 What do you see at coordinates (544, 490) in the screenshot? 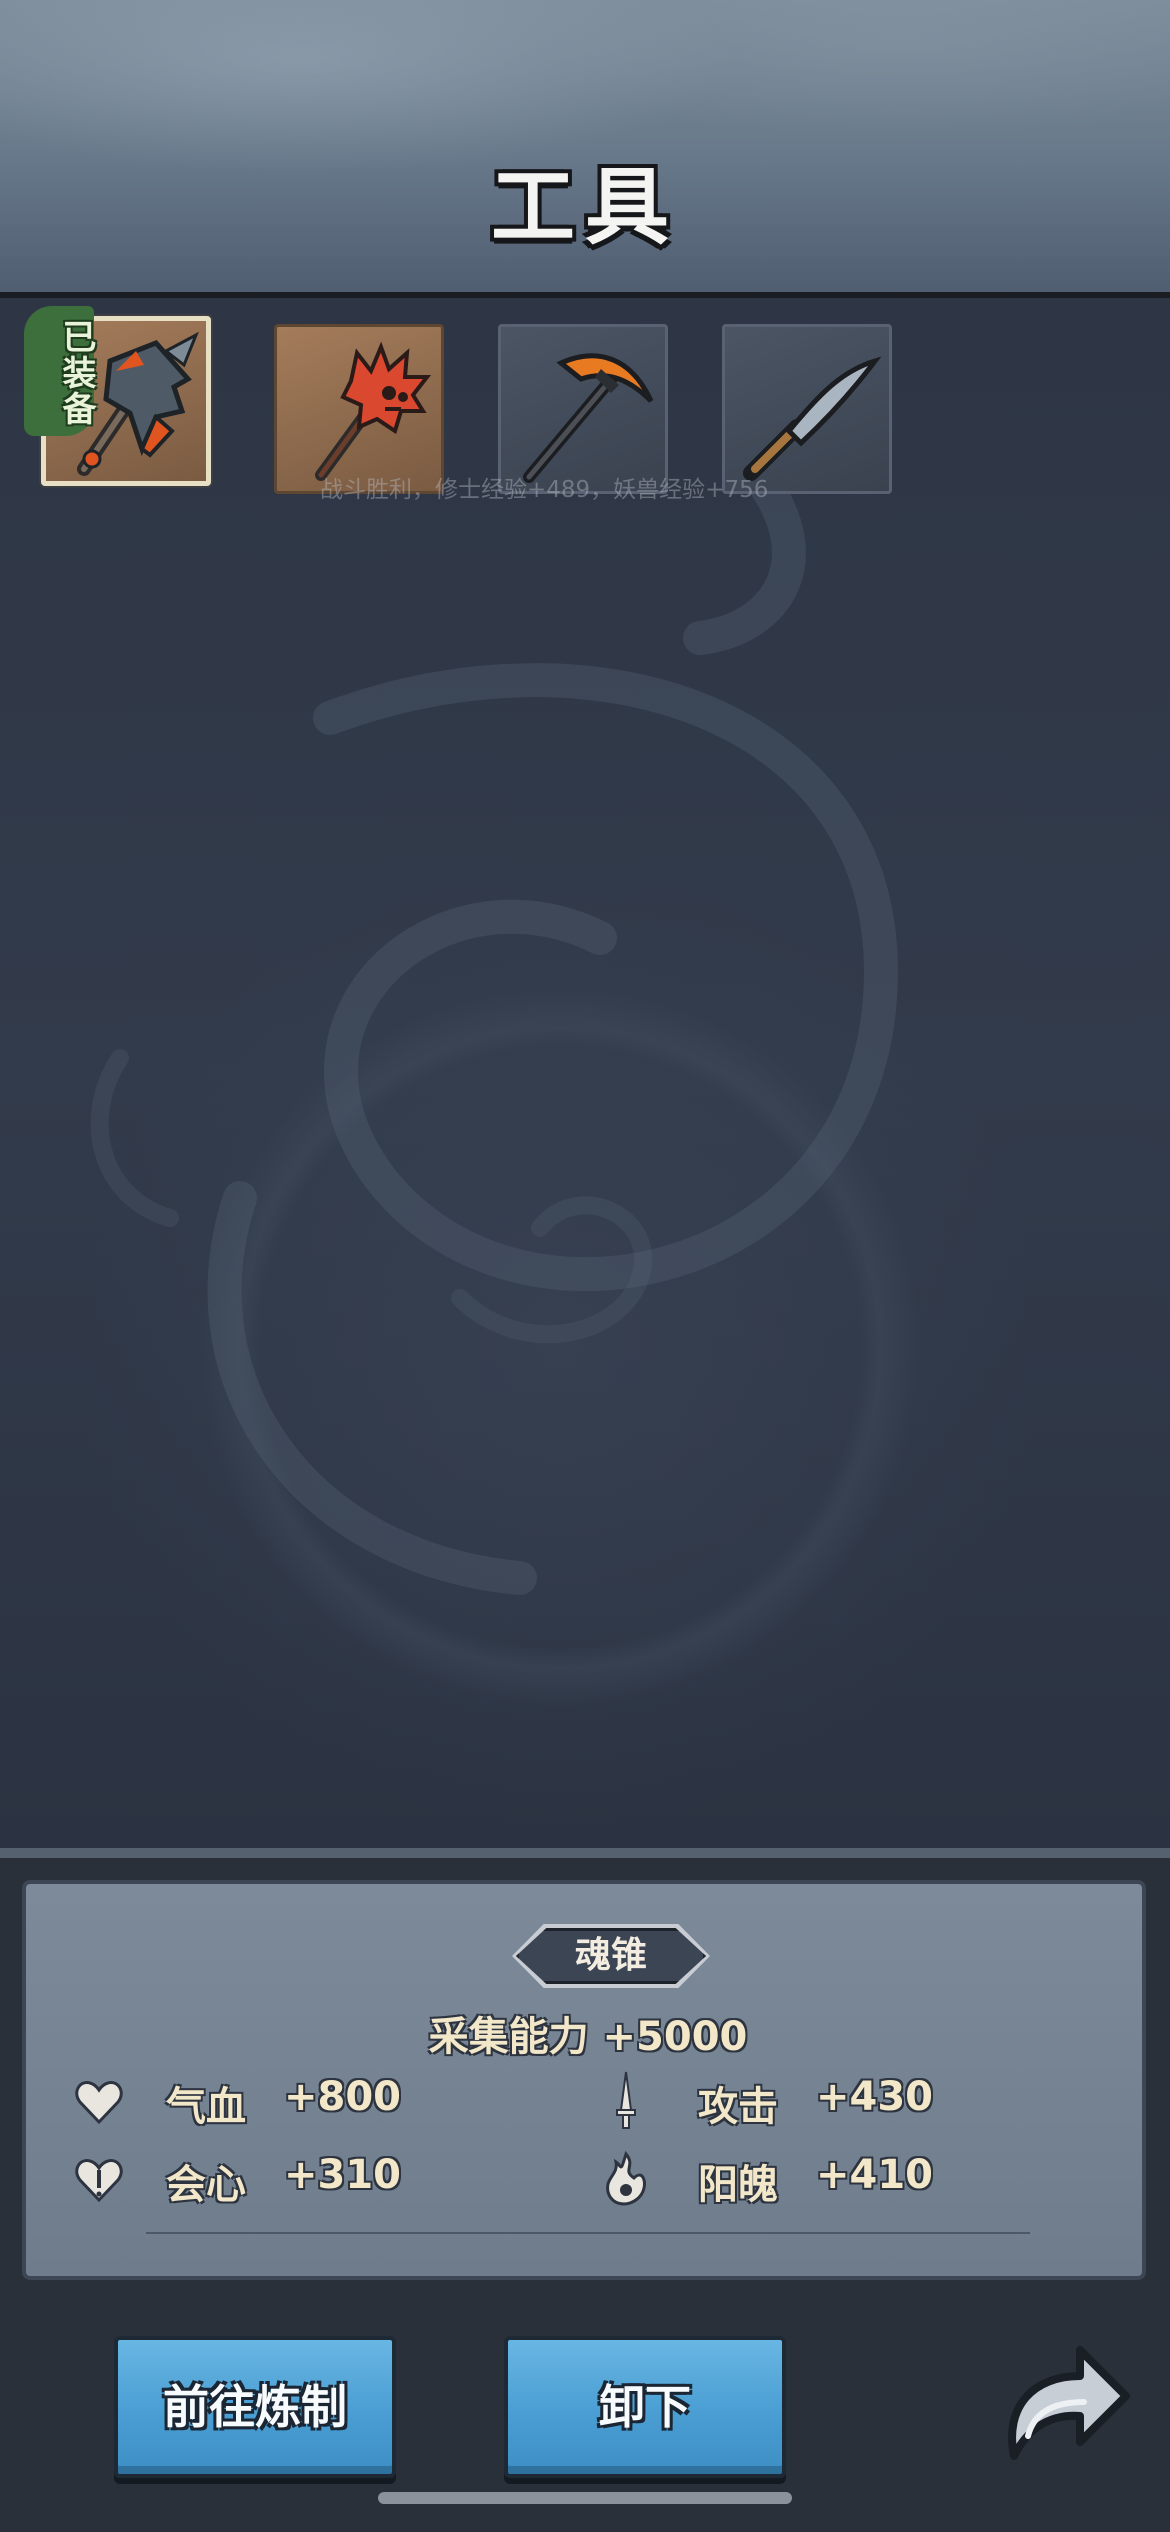
I see `battle-result-toast: 战斗胜利，修士经验+489，妖兽经验+756` at bounding box center [544, 490].